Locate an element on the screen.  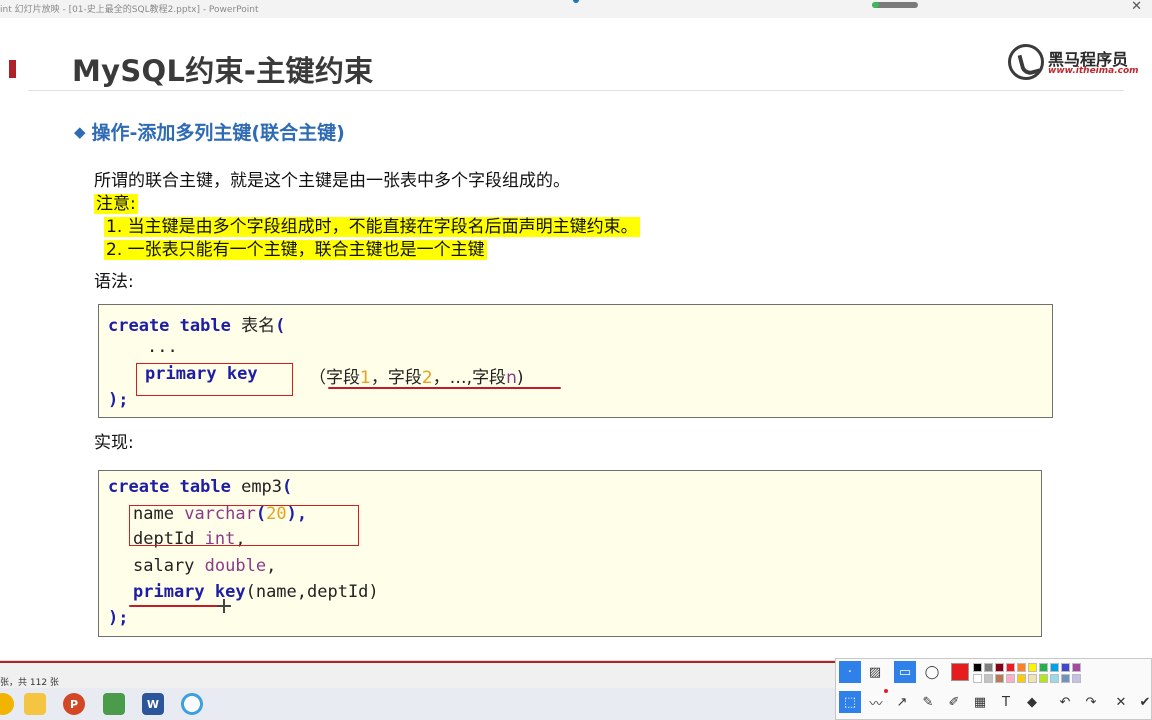
pin-icon: ✔ is located at coordinates (1143, 702).